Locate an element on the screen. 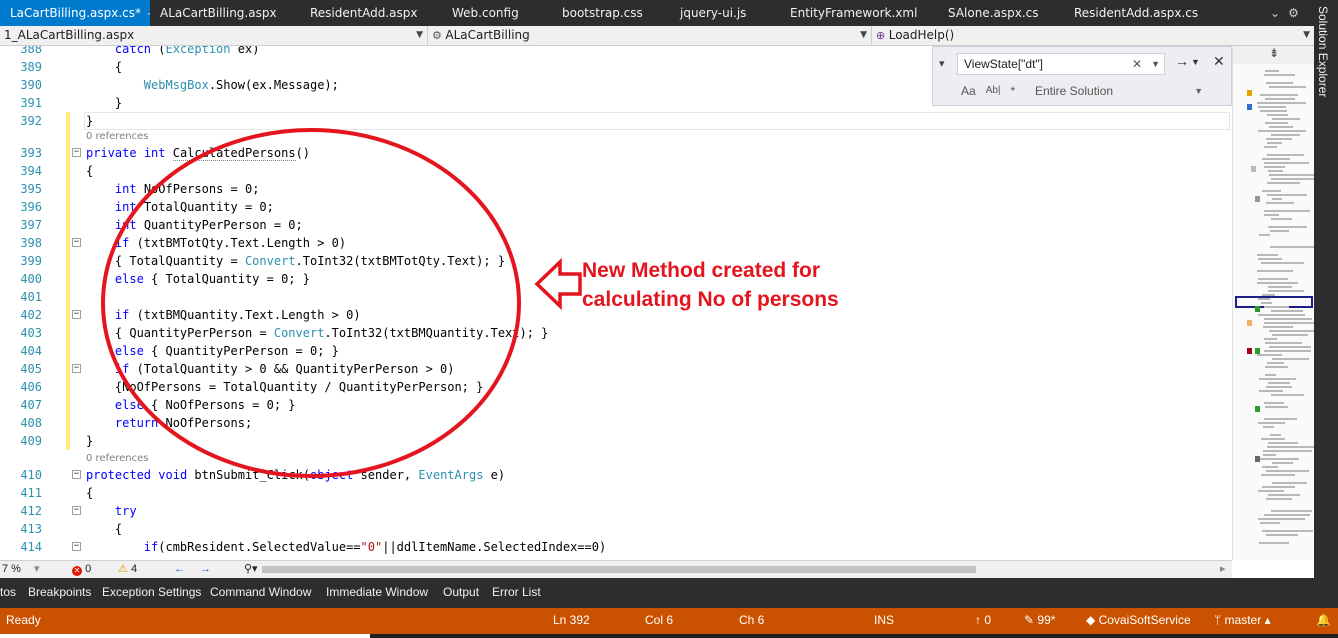 The width and height of the screenshot is (1338, 638). tab-7: SAlone.aspx.cs is located at coordinates (1001, 13).